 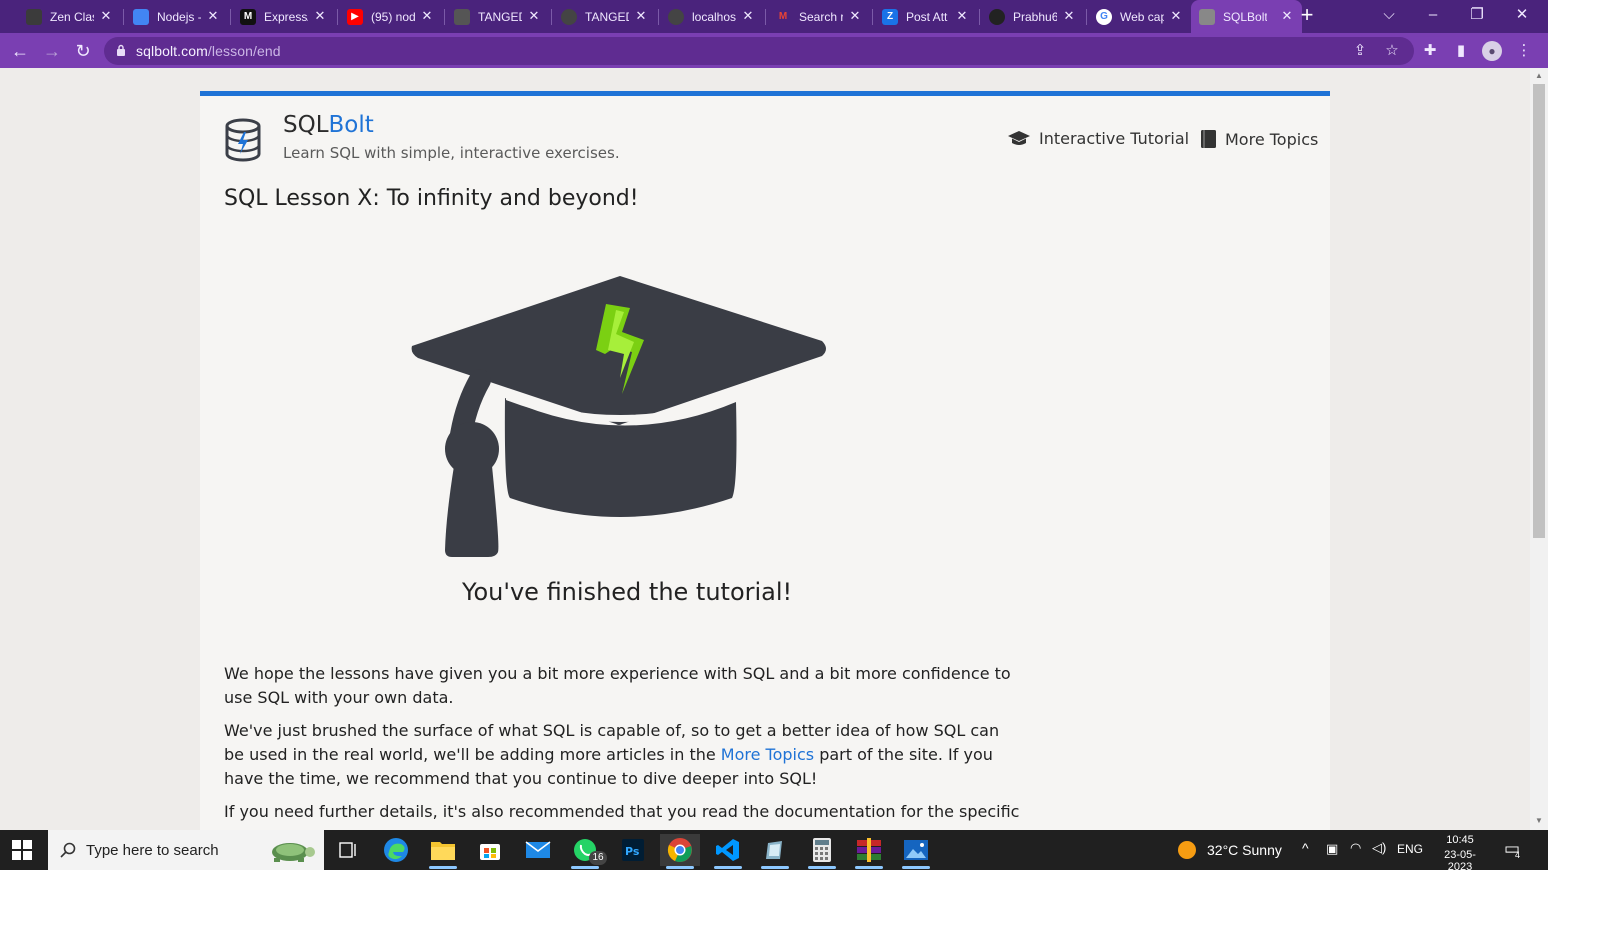 What do you see at coordinates (1307, 15) in the screenshot?
I see `new-tab-button: +` at bounding box center [1307, 15].